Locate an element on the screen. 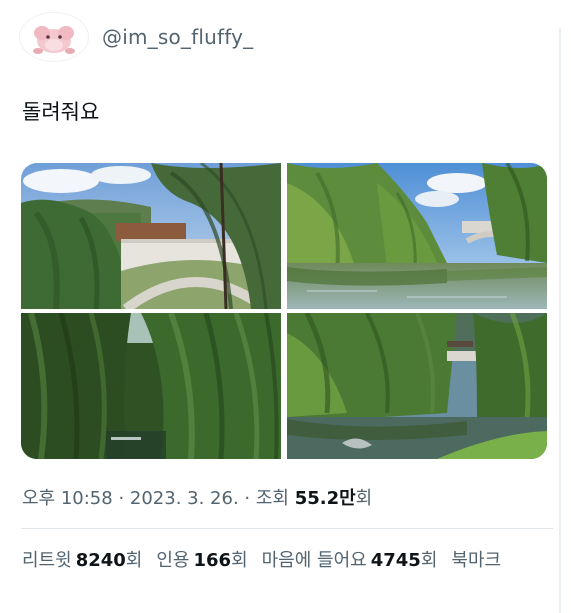 This screenshot has width=571, height=613. views-suffix: 회 is located at coordinates (364, 498).